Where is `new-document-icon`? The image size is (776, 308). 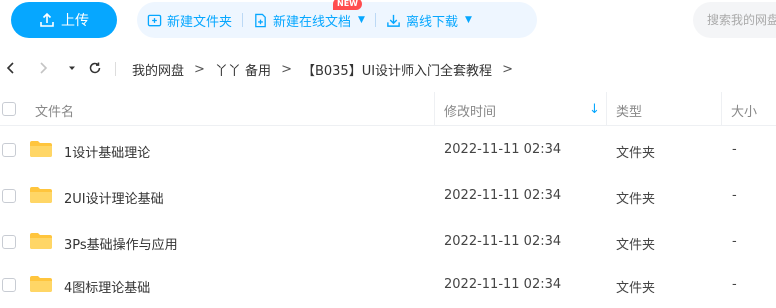 new-document-icon is located at coordinates (260, 20).